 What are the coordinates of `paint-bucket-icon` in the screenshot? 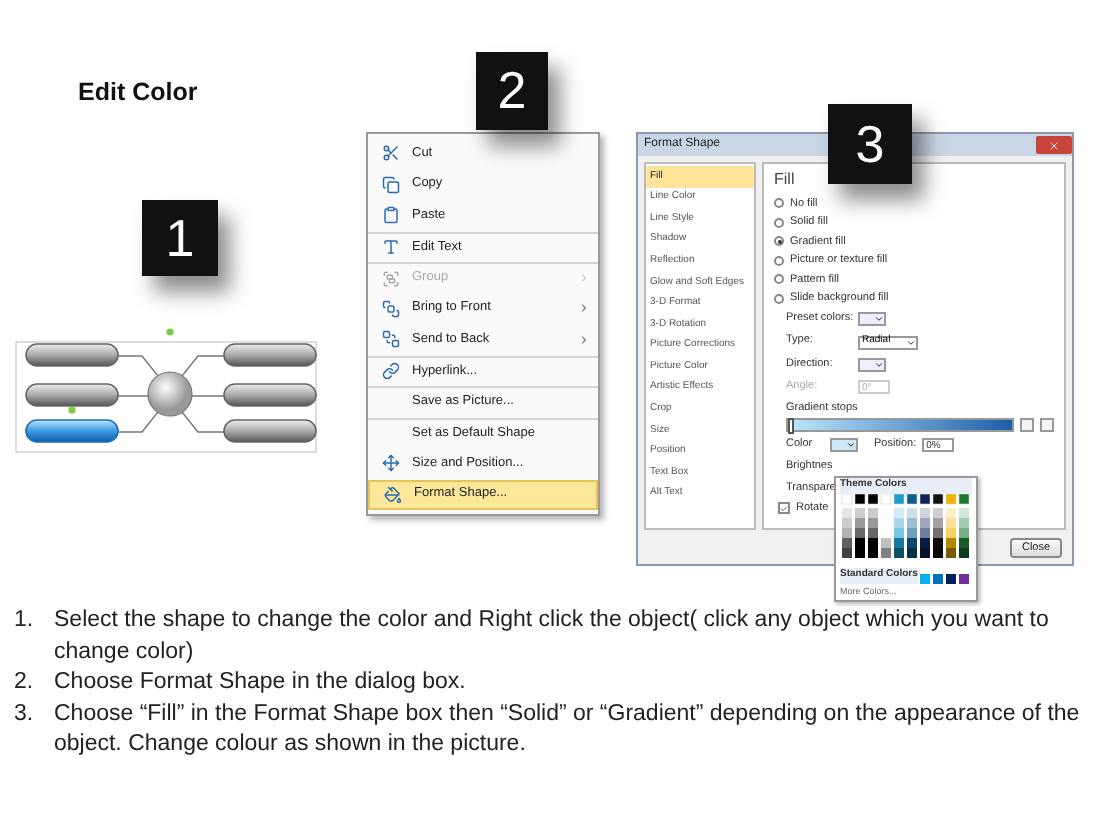 It's located at (392, 494).